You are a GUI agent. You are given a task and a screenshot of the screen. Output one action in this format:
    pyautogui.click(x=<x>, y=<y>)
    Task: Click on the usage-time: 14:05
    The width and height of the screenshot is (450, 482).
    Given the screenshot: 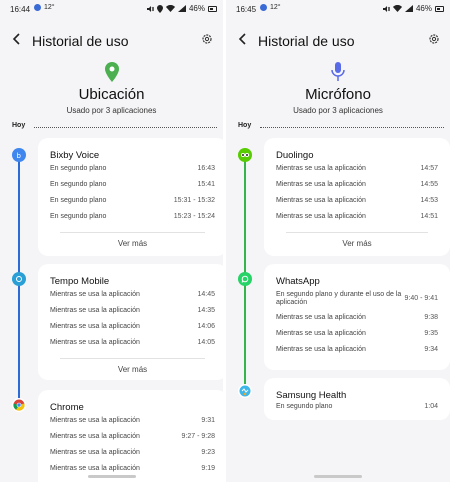 What is the action you would take?
    pyautogui.click(x=206, y=342)
    